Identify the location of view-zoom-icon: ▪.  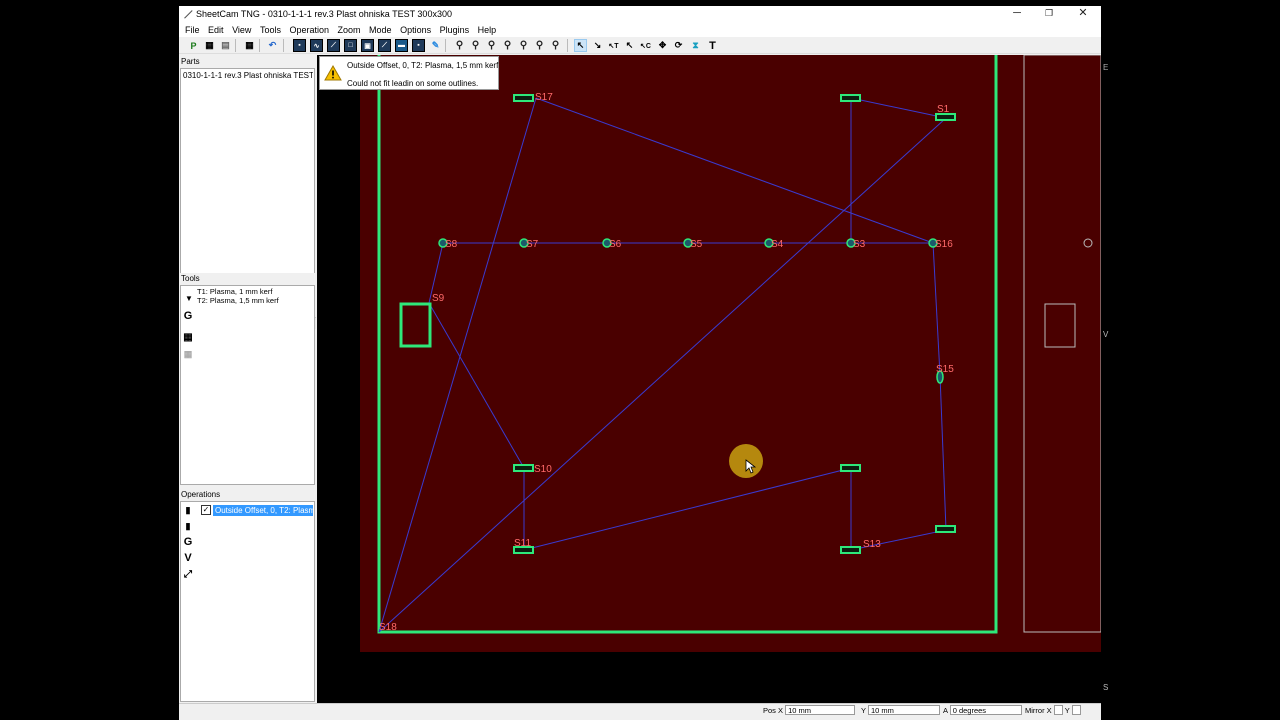
(418, 45).